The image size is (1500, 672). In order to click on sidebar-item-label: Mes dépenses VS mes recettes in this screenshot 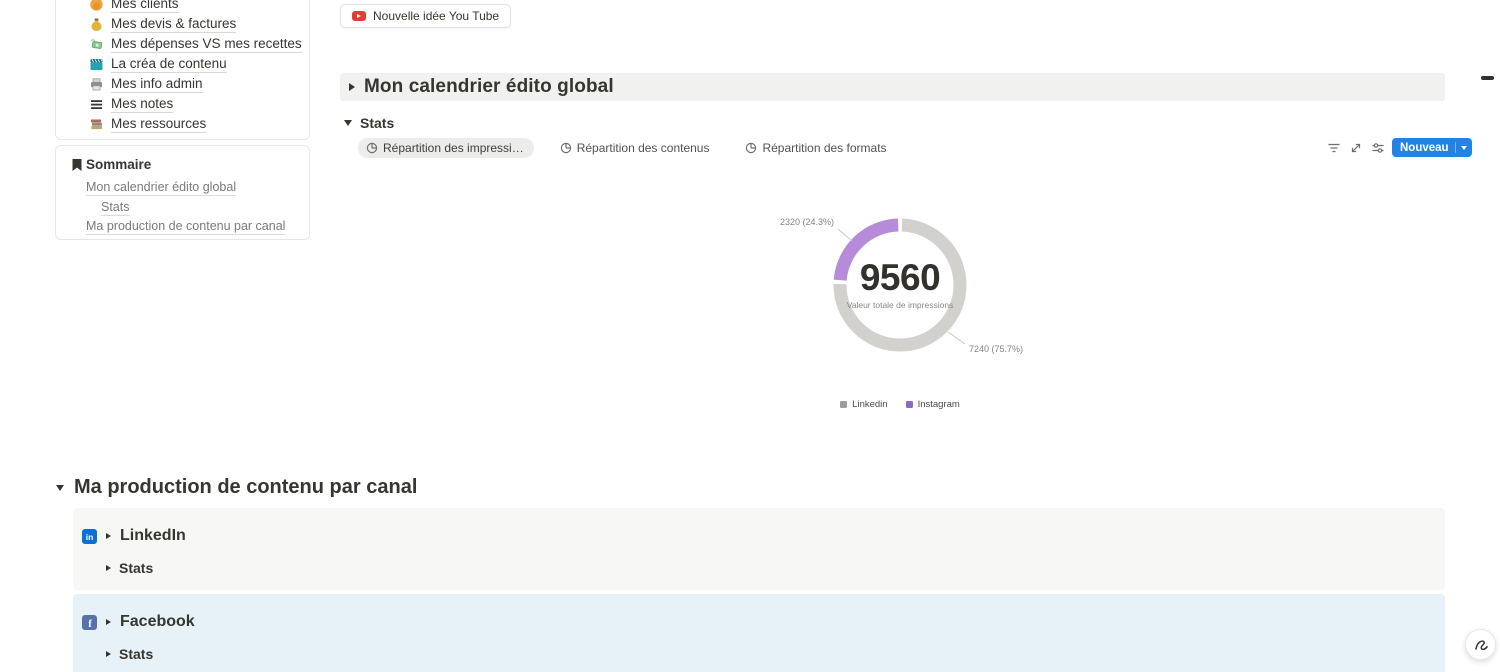, I will do `click(206, 44)`.